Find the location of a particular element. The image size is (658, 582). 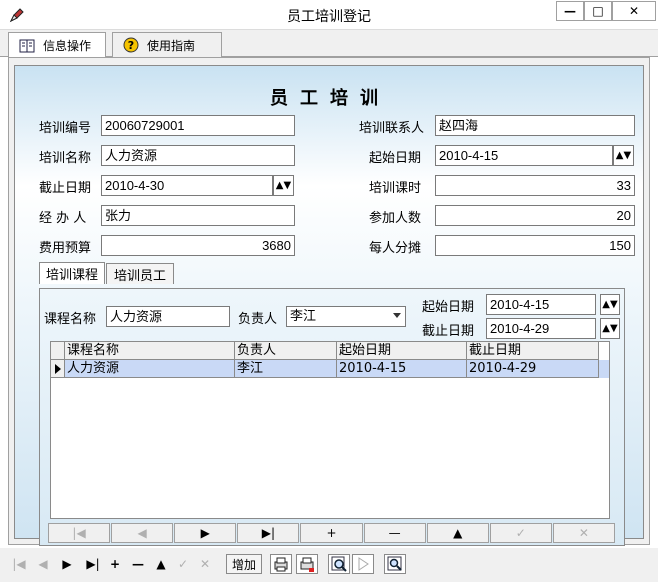

bottom-toolbar: |◀ ◀ ▶ ▶| + — ▲ ✓ ✕ 增加 is located at coordinates (329, 565).